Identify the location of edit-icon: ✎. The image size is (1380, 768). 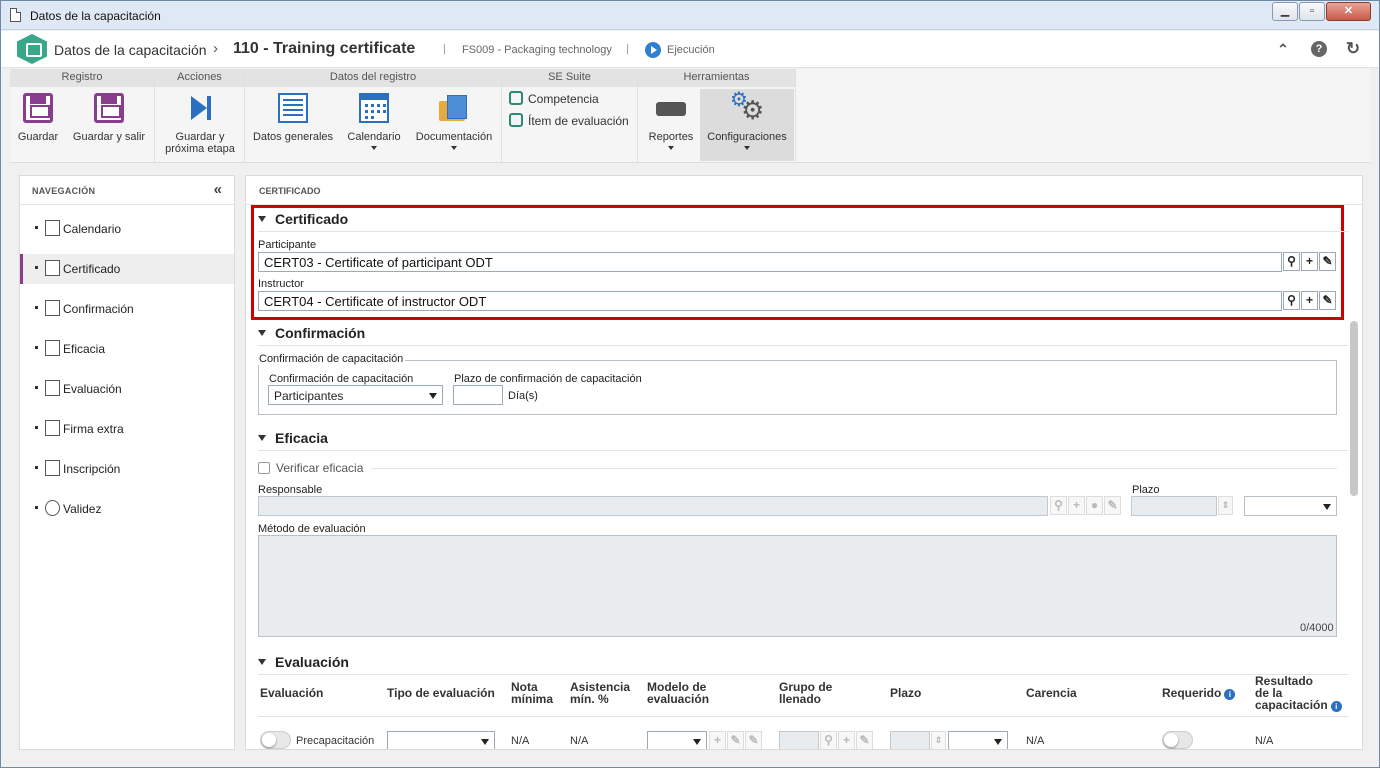
(735, 740).